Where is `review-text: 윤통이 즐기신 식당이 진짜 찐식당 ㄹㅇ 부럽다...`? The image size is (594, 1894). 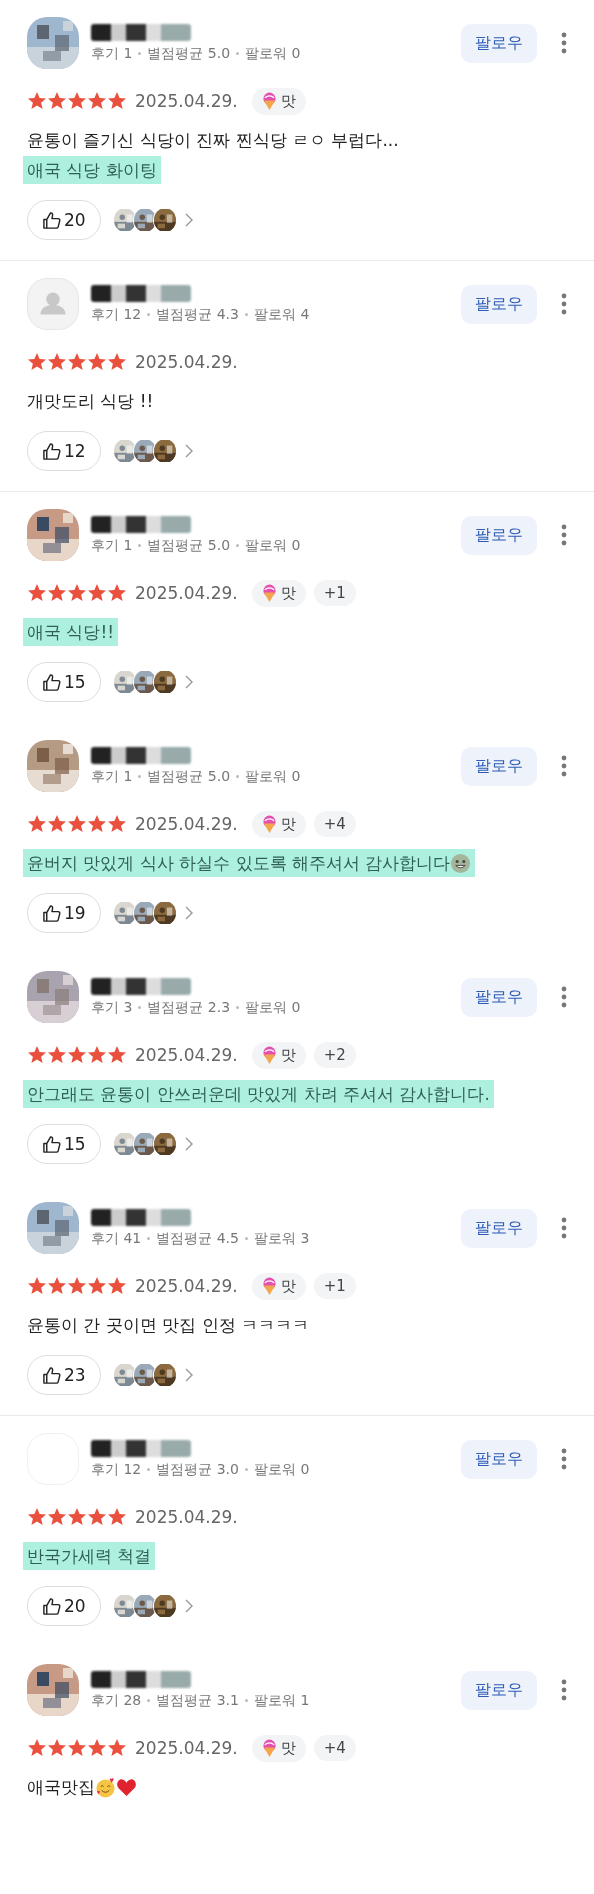
review-text: 윤통이 즐기신 식당이 진짜 찐식당 ㄹㅇ 부럽다... is located at coordinates (213, 140).